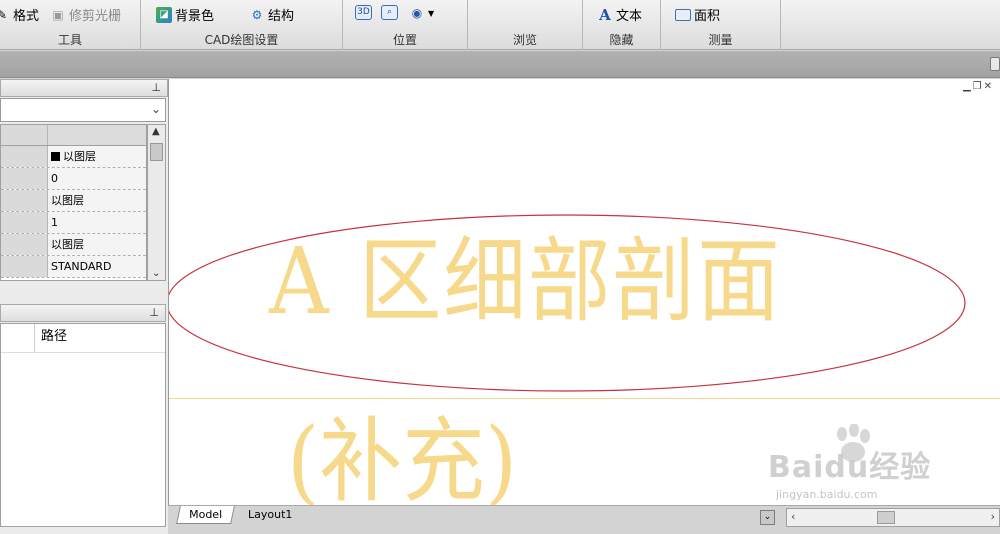 This screenshot has height=534, width=1000. I want to click on path-column-header: 路径, so click(50, 338).